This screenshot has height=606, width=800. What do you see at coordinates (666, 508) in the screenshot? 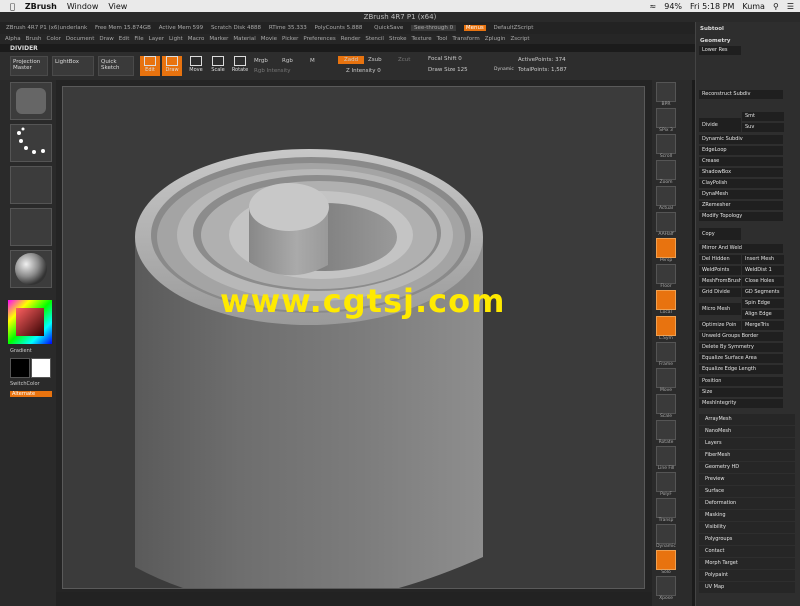
I see `shelf-transp-button` at bounding box center [666, 508].